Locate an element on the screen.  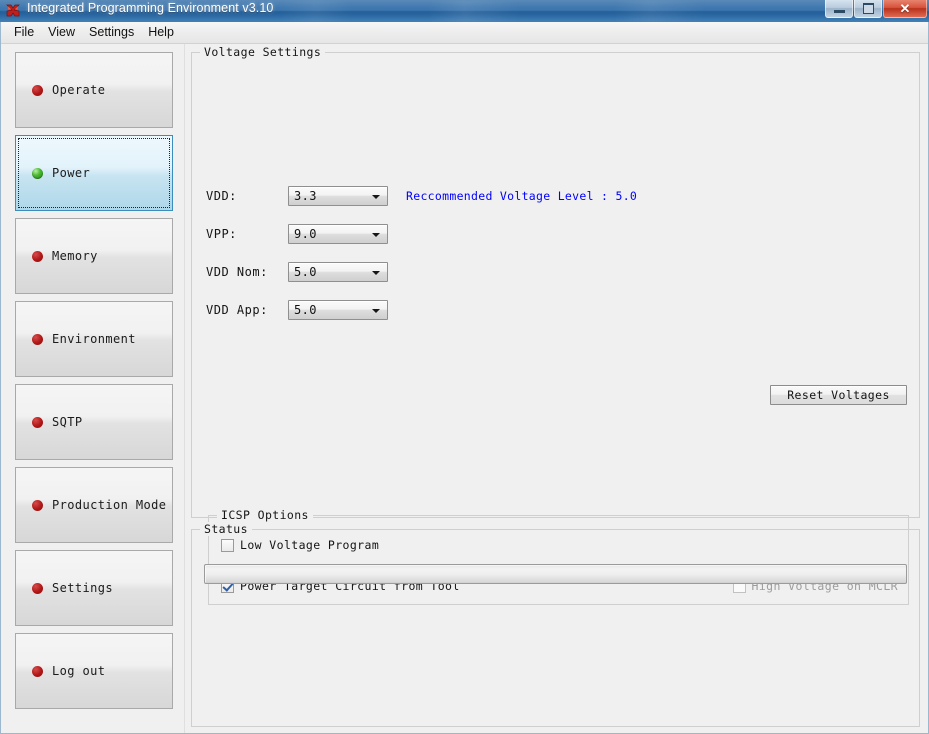
icsp-options-title: ICSP Options is located at coordinates (265, 515).